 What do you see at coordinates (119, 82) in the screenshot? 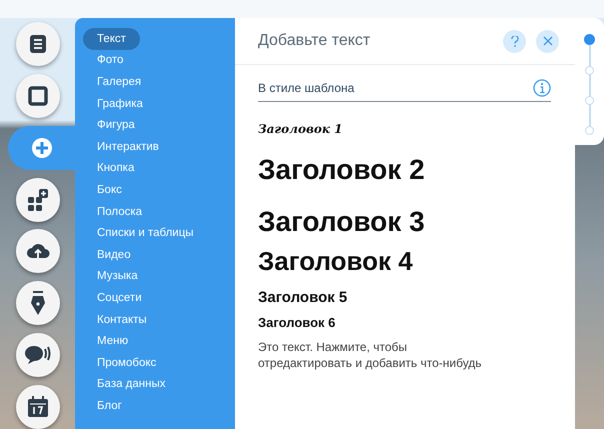
I see `category-item: Галерея` at bounding box center [119, 82].